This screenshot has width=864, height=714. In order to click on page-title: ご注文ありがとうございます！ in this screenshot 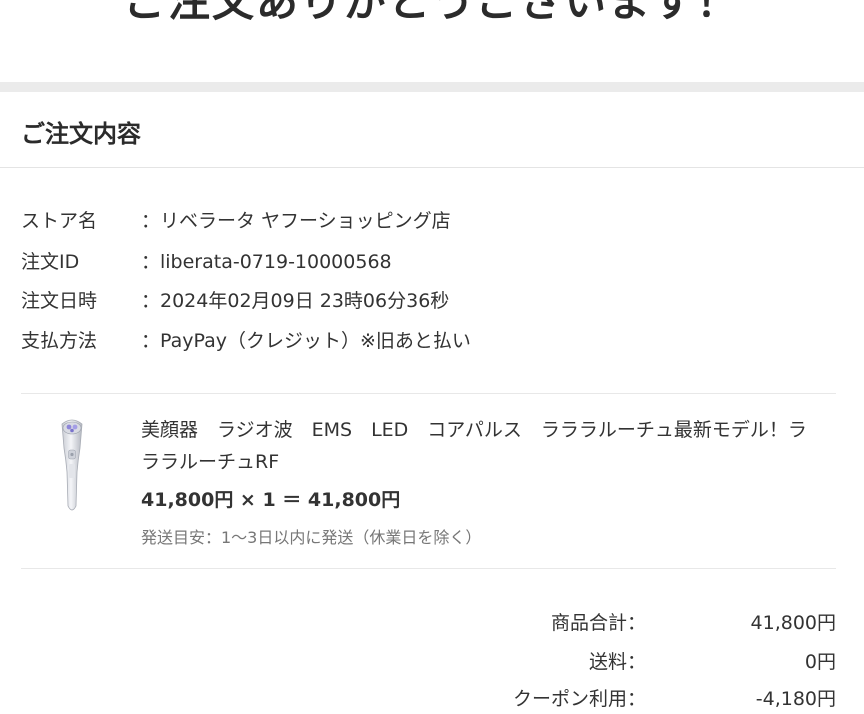, I will do `click(431, 13)`.